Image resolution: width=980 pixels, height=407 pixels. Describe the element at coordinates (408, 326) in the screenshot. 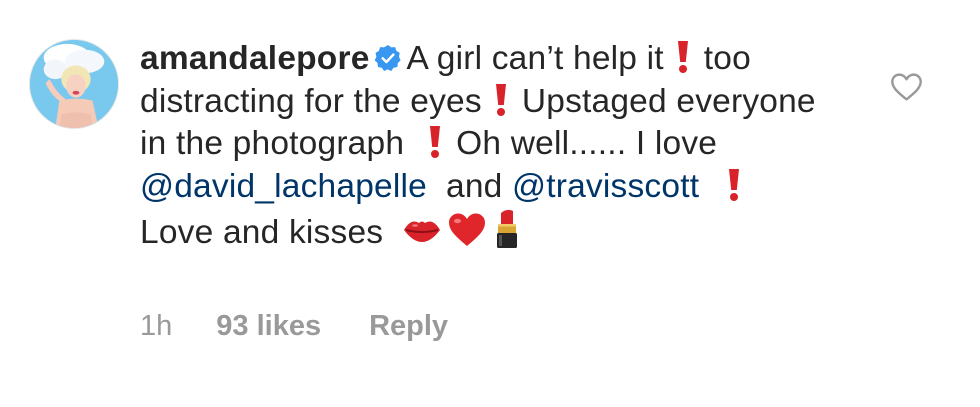

I see `reply-button: Reply` at that location.